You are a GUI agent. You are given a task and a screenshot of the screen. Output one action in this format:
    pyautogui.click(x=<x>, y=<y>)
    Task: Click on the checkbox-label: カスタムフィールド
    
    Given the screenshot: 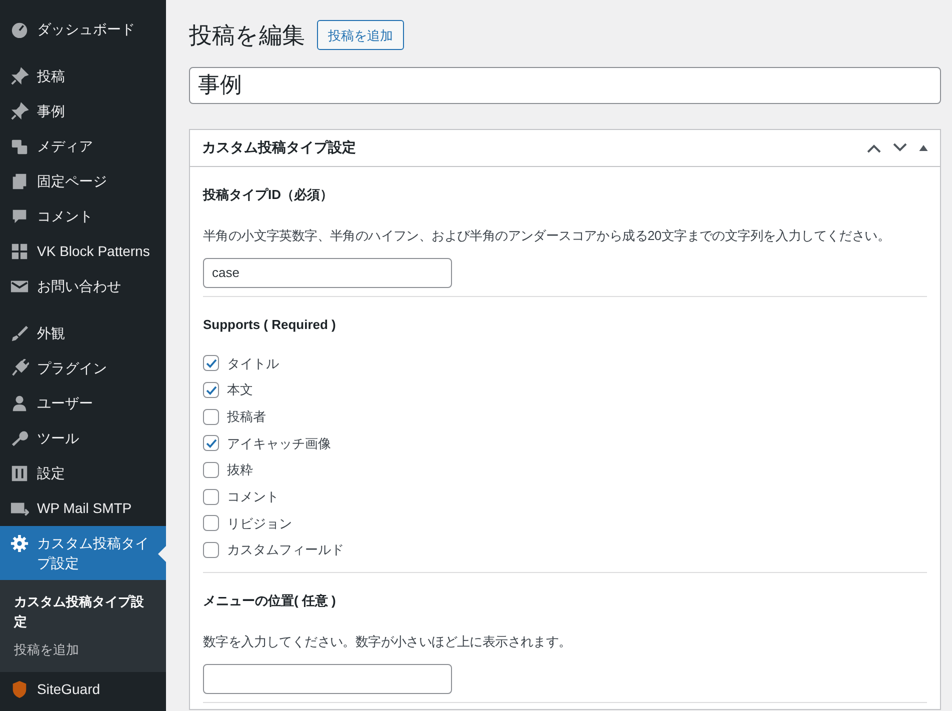 What is the action you would take?
    pyautogui.click(x=285, y=550)
    